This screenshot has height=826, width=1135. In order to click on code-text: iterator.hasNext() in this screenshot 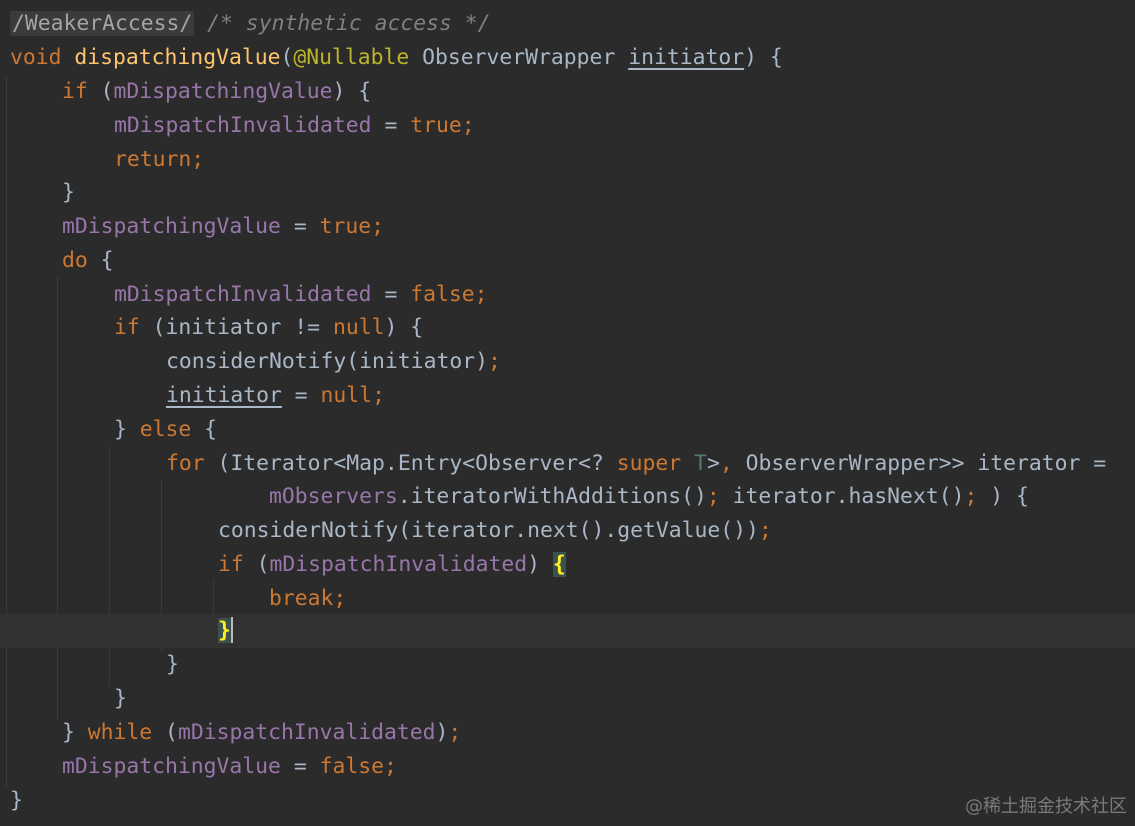, I will do `click(842, 496)`.